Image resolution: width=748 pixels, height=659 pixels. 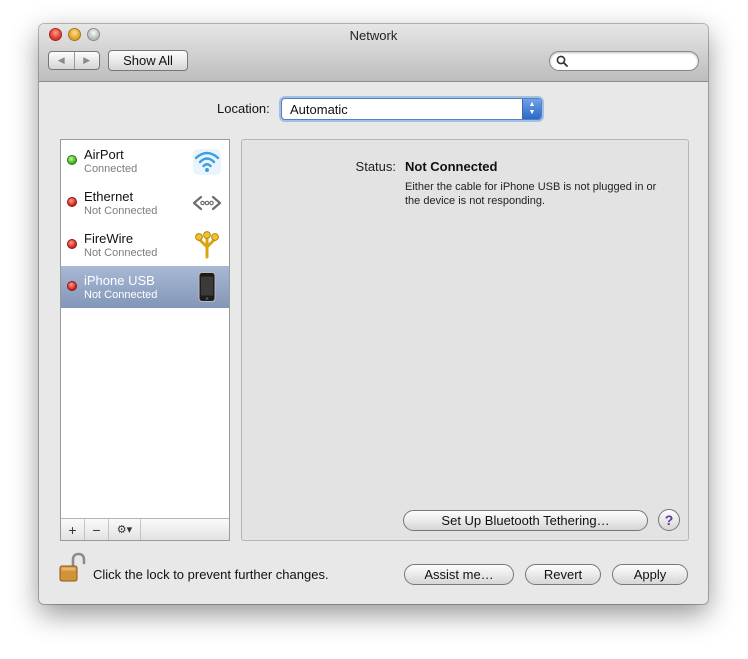 What do you see at coordinates (451, 166) in the screenshot?
I see `status-value: Not Connected` at bounding box center [451, 166].